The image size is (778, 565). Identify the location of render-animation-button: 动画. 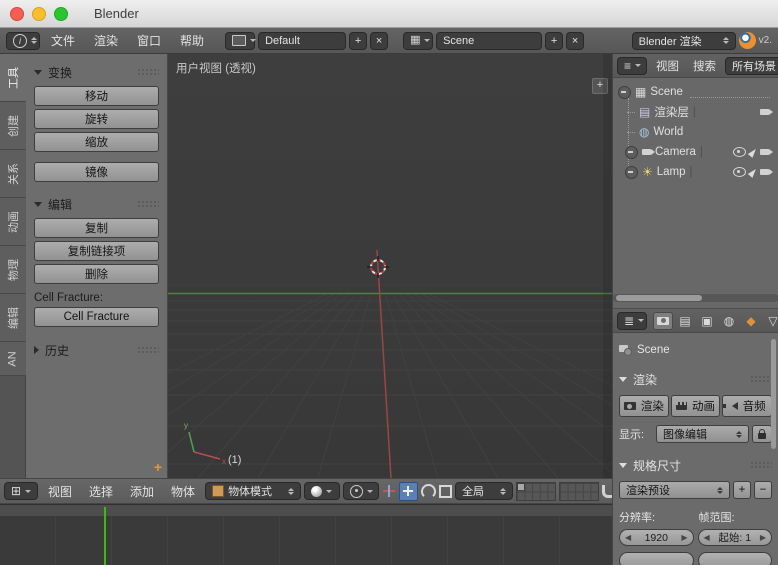
(695, 406).